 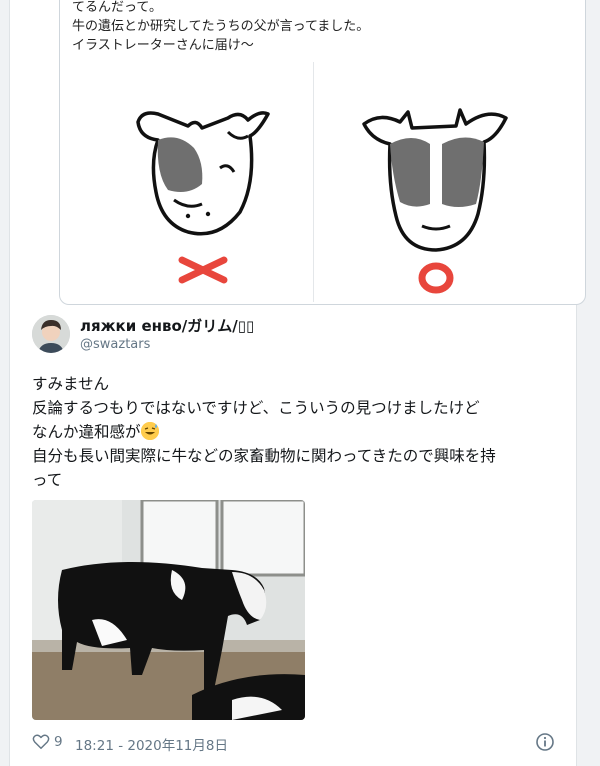 What do you see at coordinates (264, 456) in the screenshot?
I see `tweet-line: 自分も長い間実際に牛などの家畜動物に関わってきたので興味を持` at bounding box center [264, 456].